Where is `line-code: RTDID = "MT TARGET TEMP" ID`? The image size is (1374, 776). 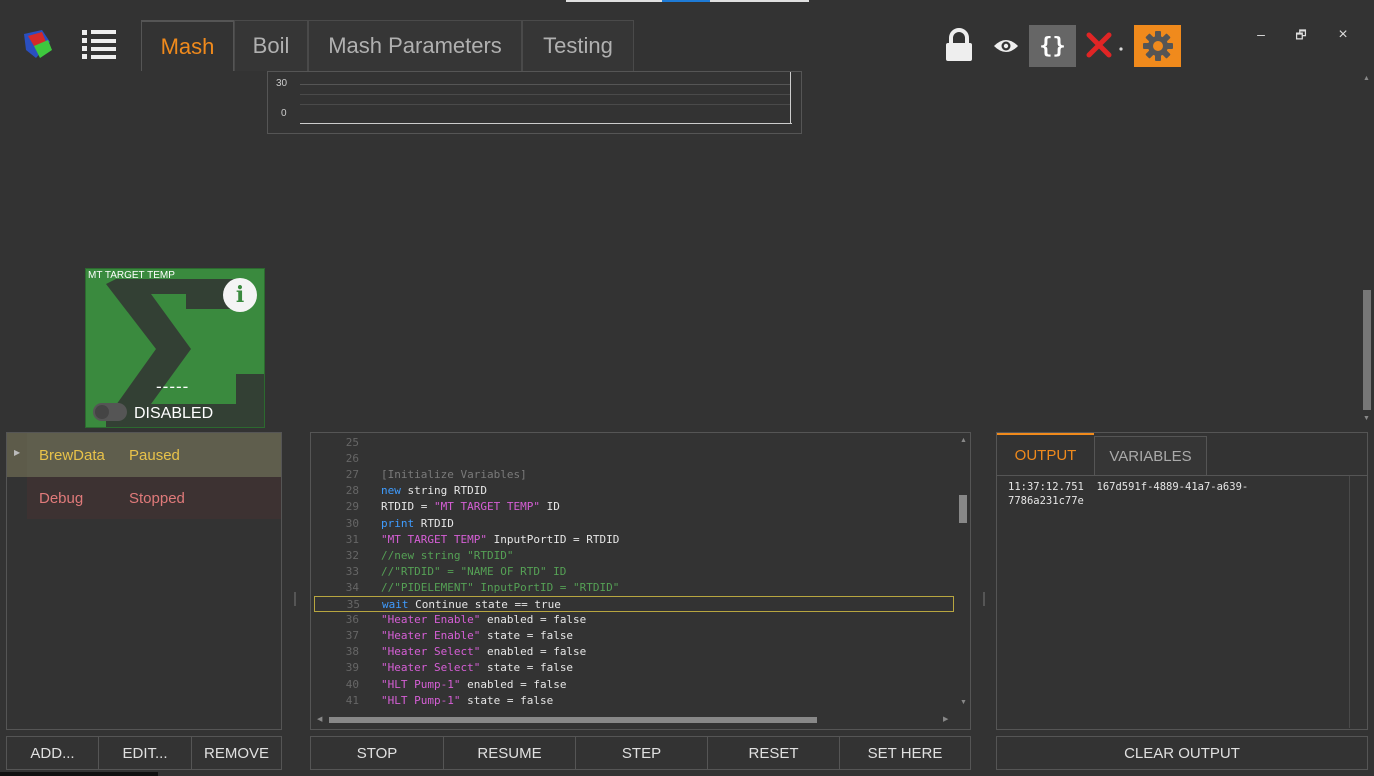
line-code: RTDID = "MT TARGET TEMP" ID is located at coordinates (470, 507).